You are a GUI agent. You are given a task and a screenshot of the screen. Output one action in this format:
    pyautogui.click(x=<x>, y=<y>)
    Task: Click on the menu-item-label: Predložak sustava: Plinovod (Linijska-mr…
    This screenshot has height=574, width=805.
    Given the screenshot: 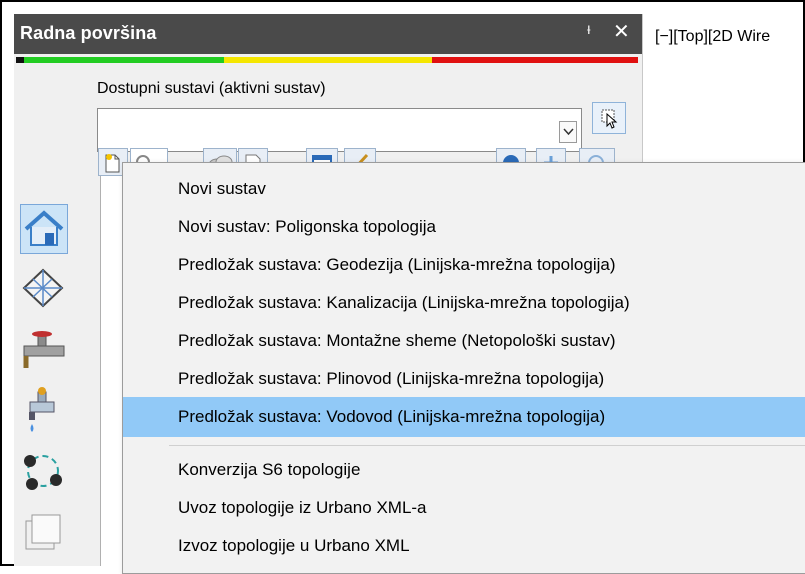 What is the action you would take?
    pyautogui.click(x=391, y=378)
    